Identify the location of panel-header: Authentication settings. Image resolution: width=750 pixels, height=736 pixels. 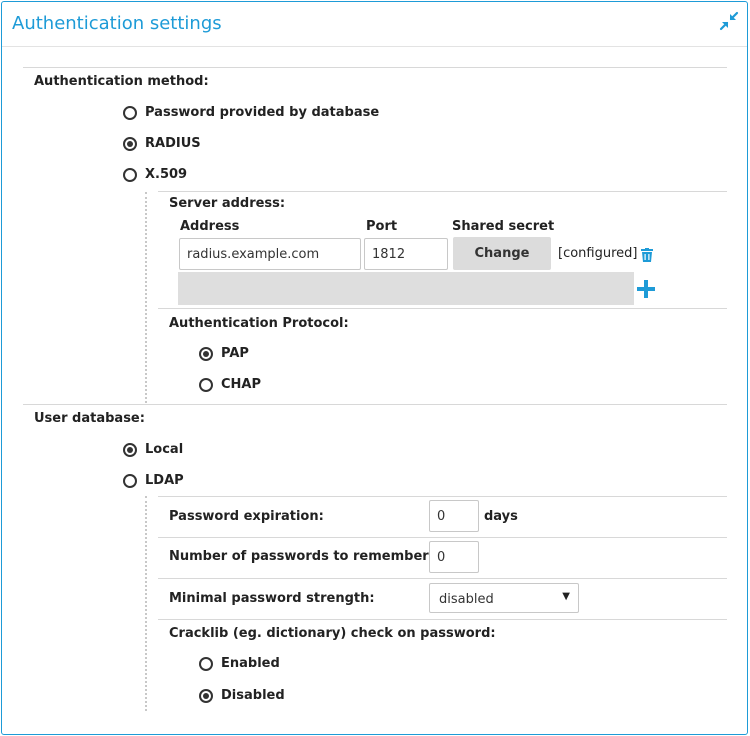
(374, 24).